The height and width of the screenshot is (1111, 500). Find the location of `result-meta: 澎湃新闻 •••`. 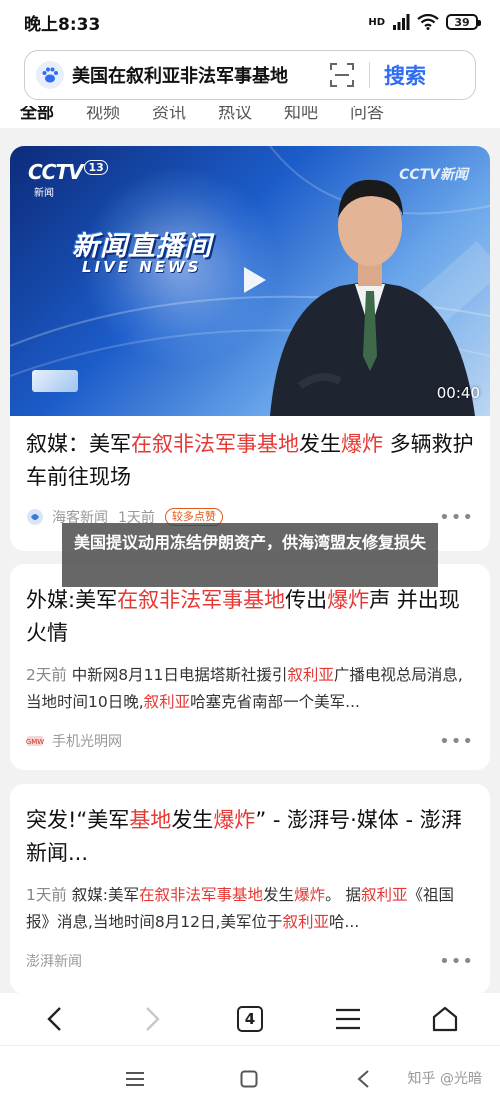

result-meta: 澎湃新闻 ••• is located at coordinates (250, 961).